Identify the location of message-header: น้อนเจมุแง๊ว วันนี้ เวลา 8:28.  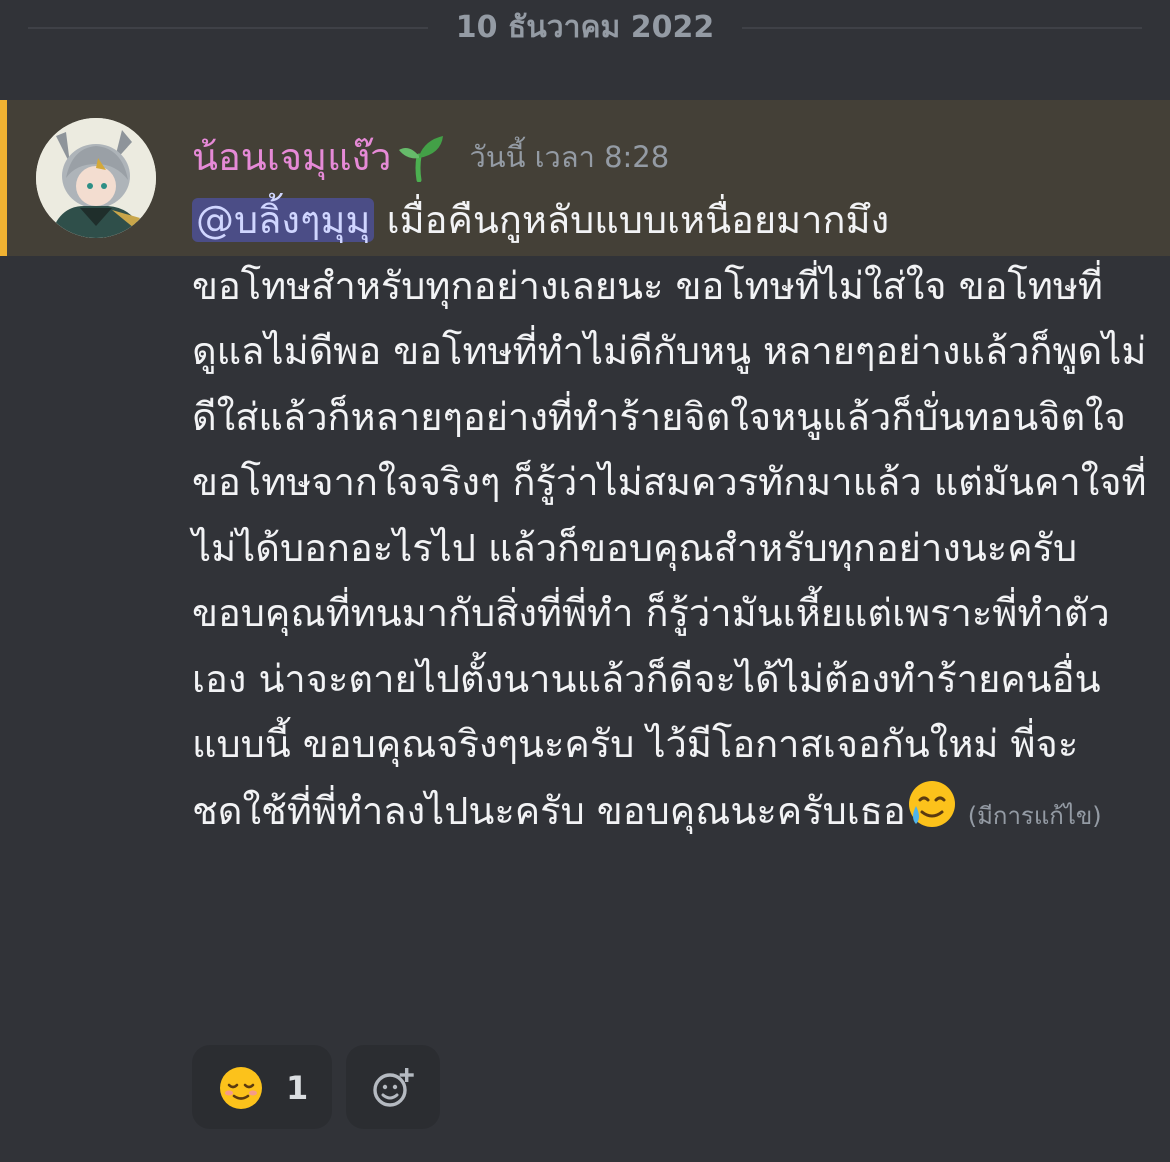
(430, 158).